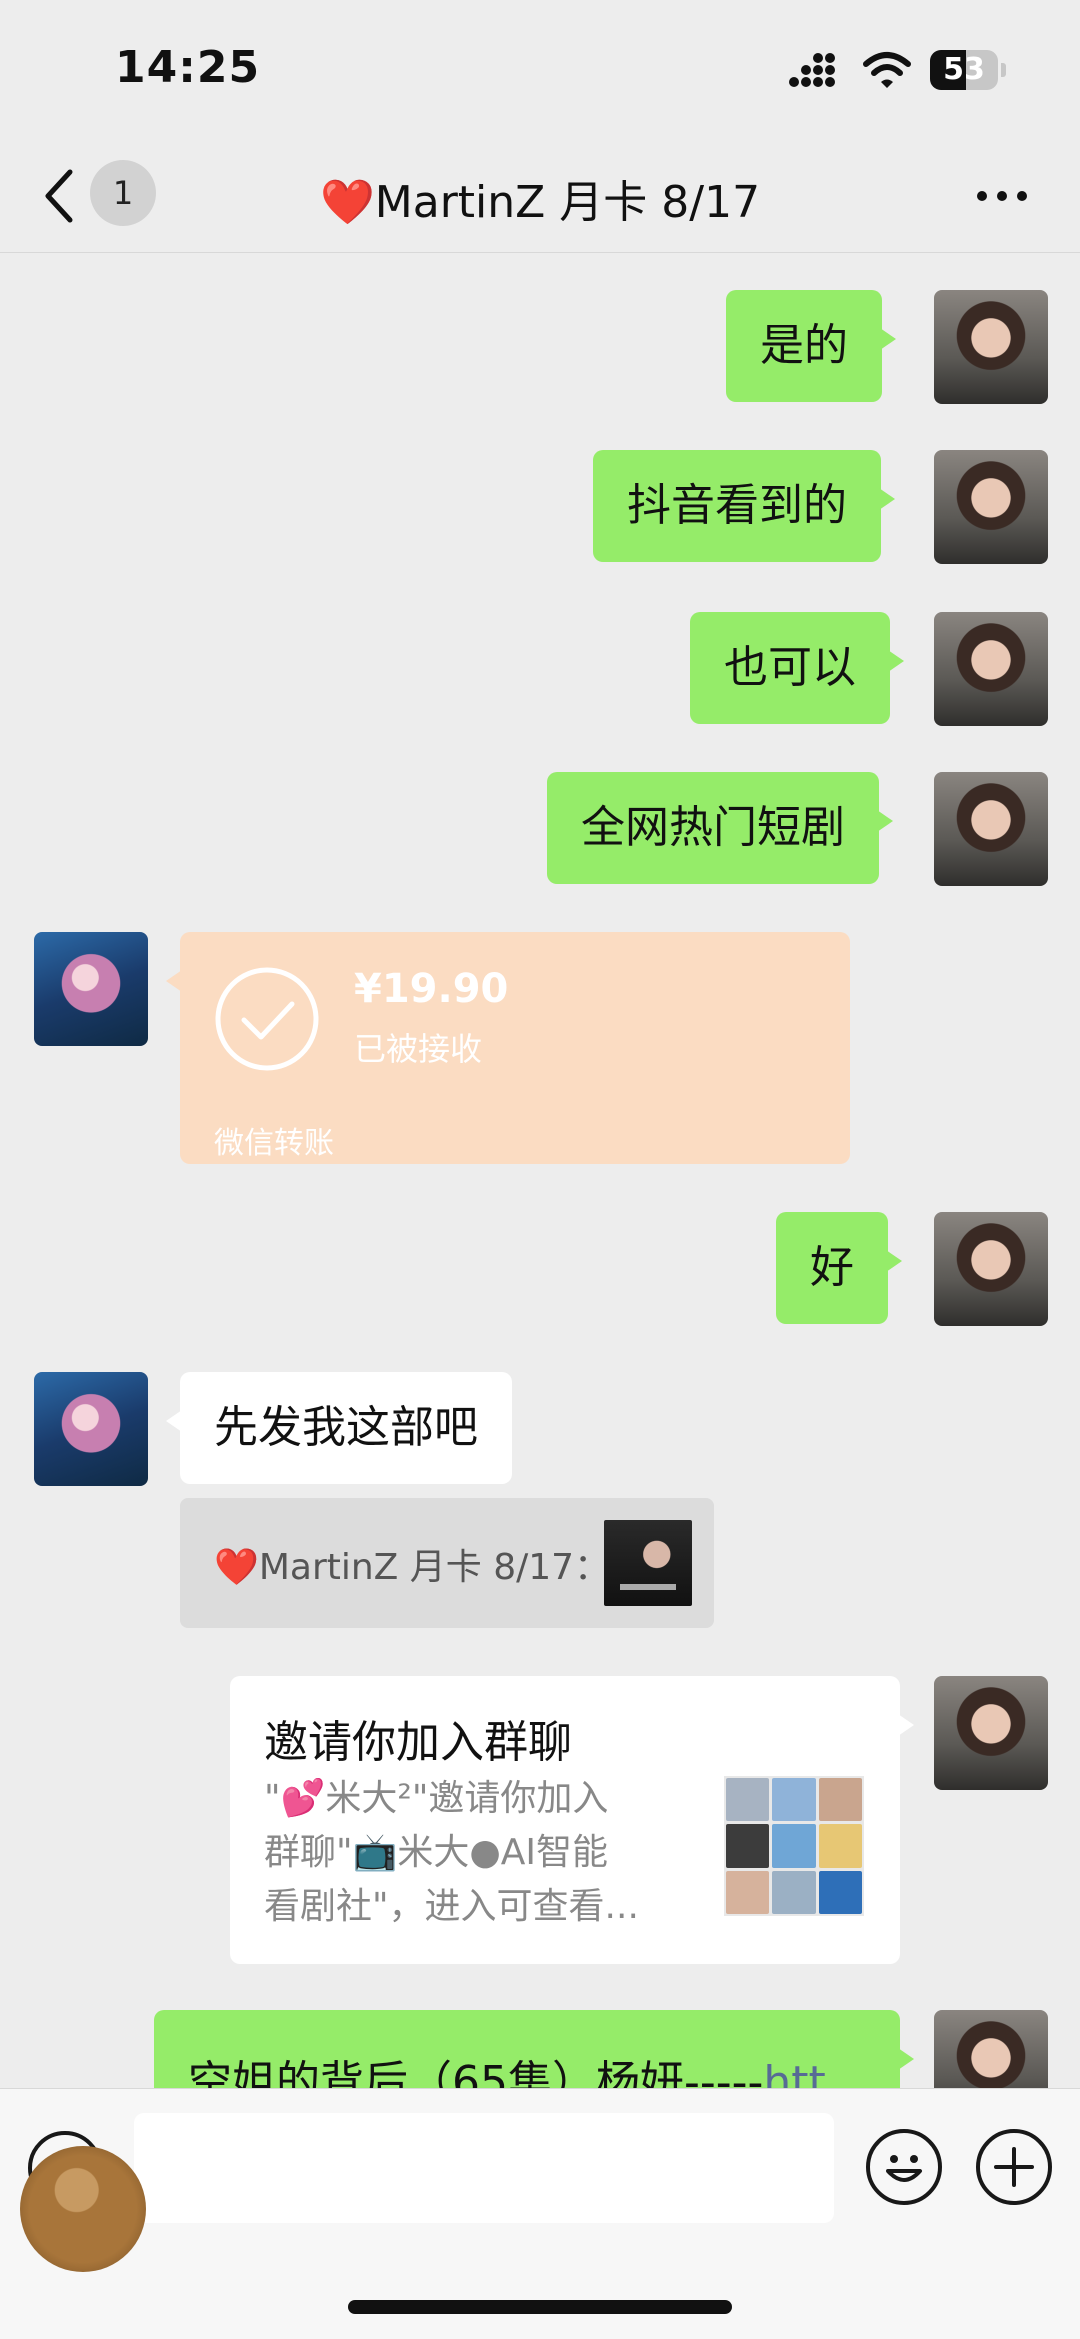 Image resolution: width=1080 pixels, height=2339 pixels. I want to click on unread-count-badge: 1, so click(123, 193).